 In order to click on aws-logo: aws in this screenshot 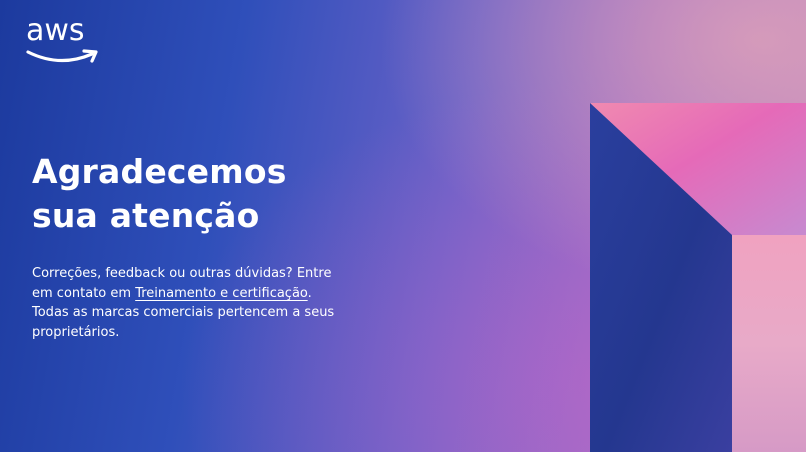, I will do `click(65, 41)`.